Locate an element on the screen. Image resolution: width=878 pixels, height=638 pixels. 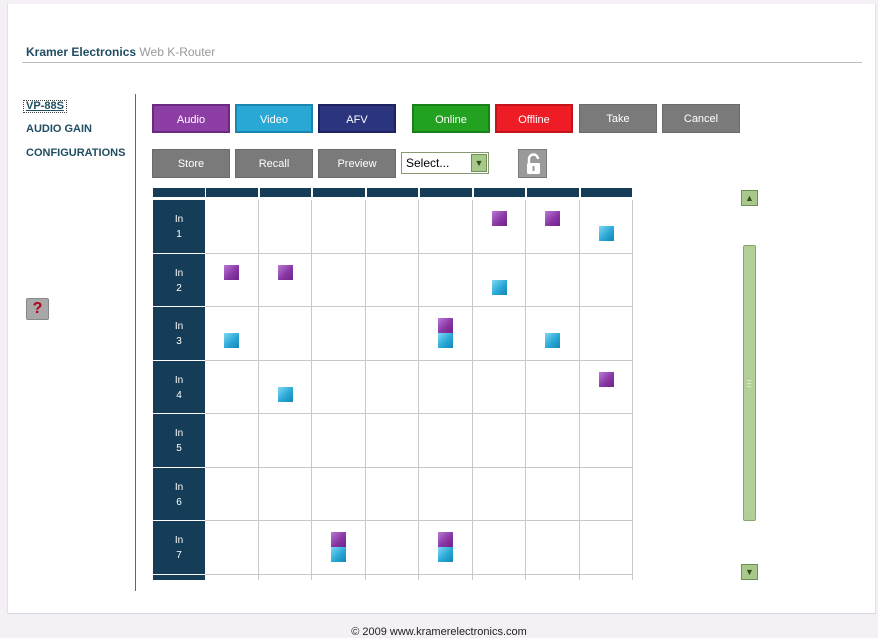
scroll-up-icon: ▲ is located at coordinates (749, 198).